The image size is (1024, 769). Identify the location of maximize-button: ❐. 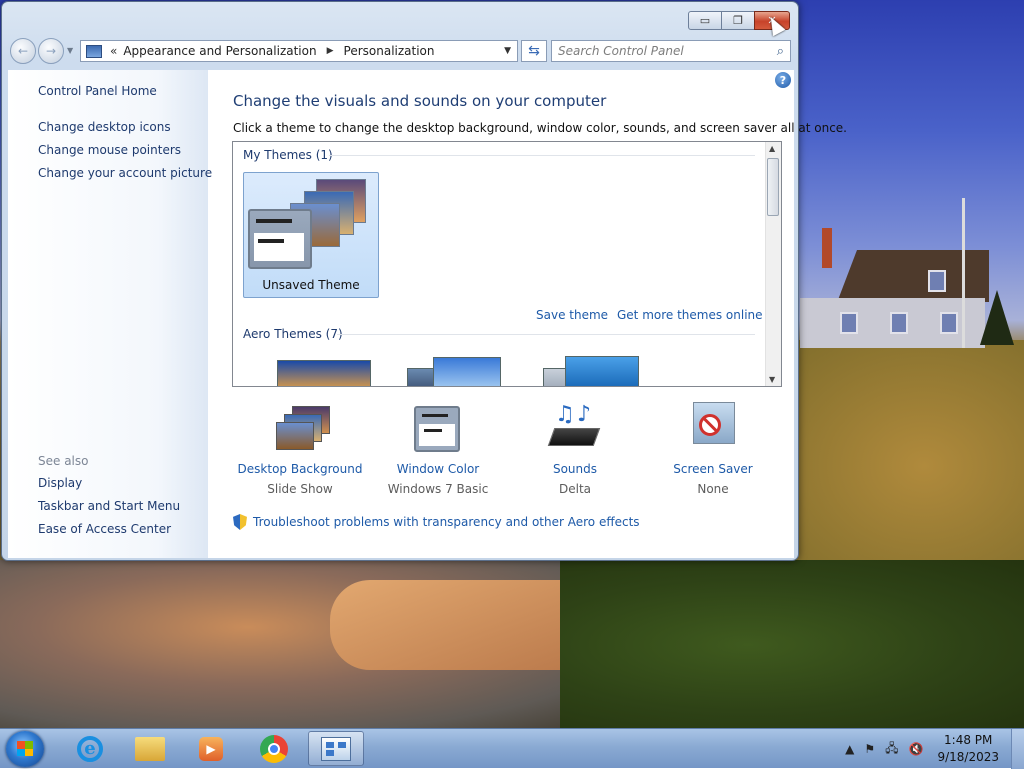
(738, 20).